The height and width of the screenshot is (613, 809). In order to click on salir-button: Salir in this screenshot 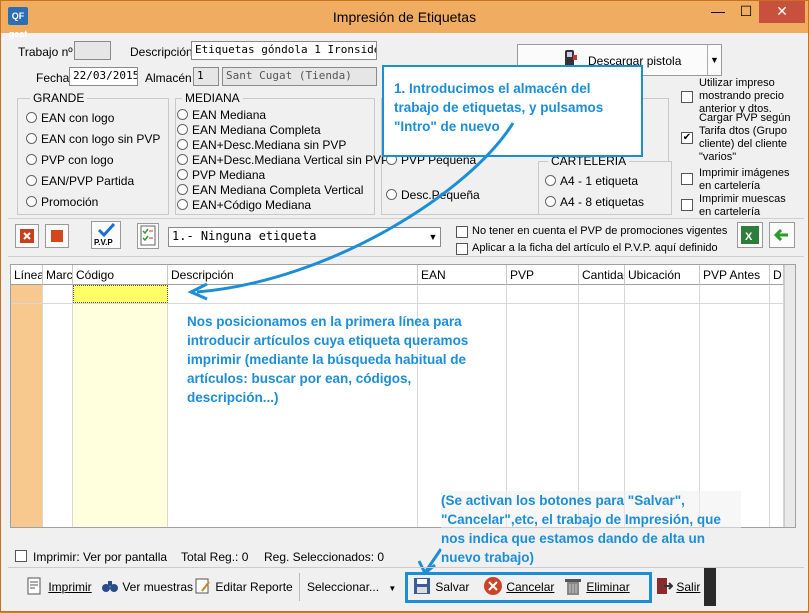, I will do `click(677, 587)`.